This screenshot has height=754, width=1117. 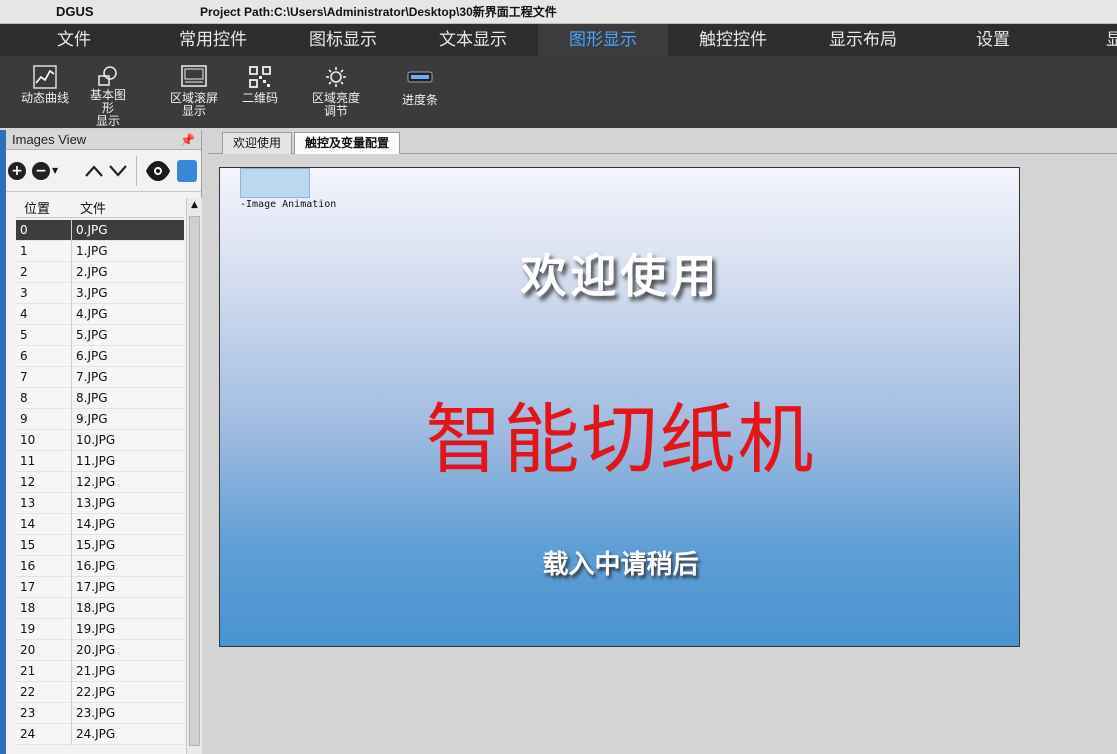 What do you see at coordinates (92, 292) in the screenshot?
I see `row-filename: 3.JPG` at bounding box center [92, 292].